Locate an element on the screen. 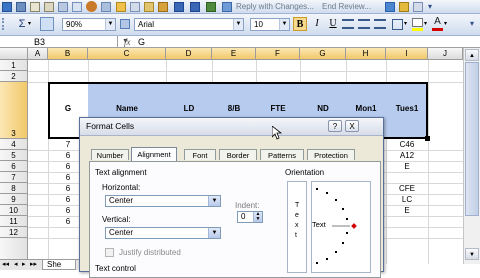  column-header-e: E is located at coordinates (234, 54).